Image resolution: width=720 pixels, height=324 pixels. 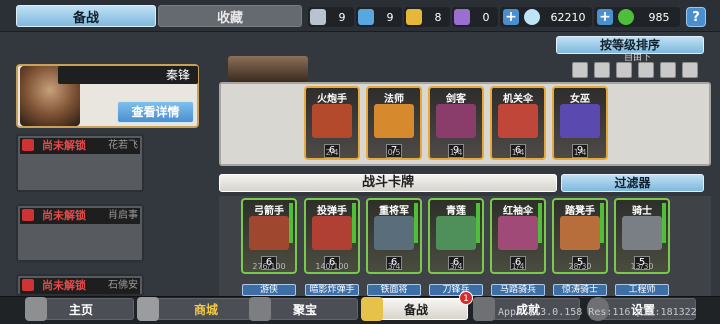 I want to click on battle-unit-card: 红袖伞 6 1/4, so click(x=518, y=236).